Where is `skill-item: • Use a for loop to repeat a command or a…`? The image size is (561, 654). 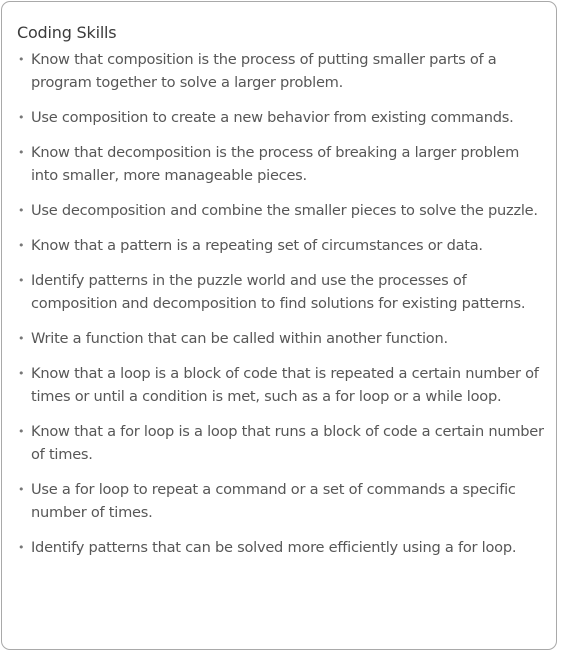
skill-item: • Use a for loop to repeat a command or a… is located at coordinates (282, 501).